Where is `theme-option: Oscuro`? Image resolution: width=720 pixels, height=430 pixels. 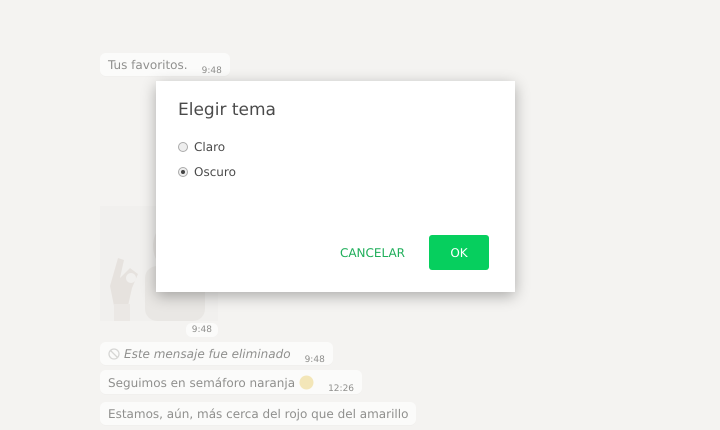 theme-option: Oscuro is located at coordinates (207, 172).